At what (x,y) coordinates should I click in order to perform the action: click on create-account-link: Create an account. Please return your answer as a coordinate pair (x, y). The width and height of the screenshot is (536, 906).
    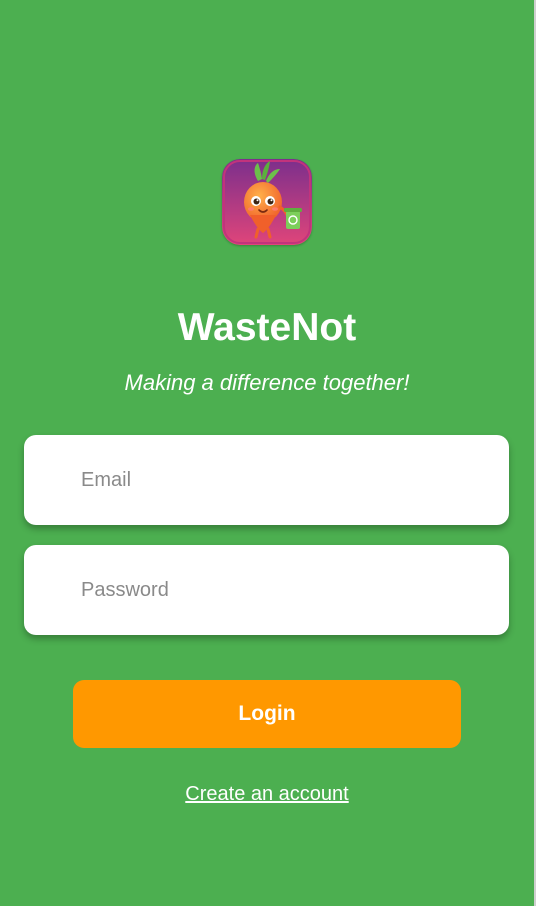
    Looking at the image, I should click on (266, 794).